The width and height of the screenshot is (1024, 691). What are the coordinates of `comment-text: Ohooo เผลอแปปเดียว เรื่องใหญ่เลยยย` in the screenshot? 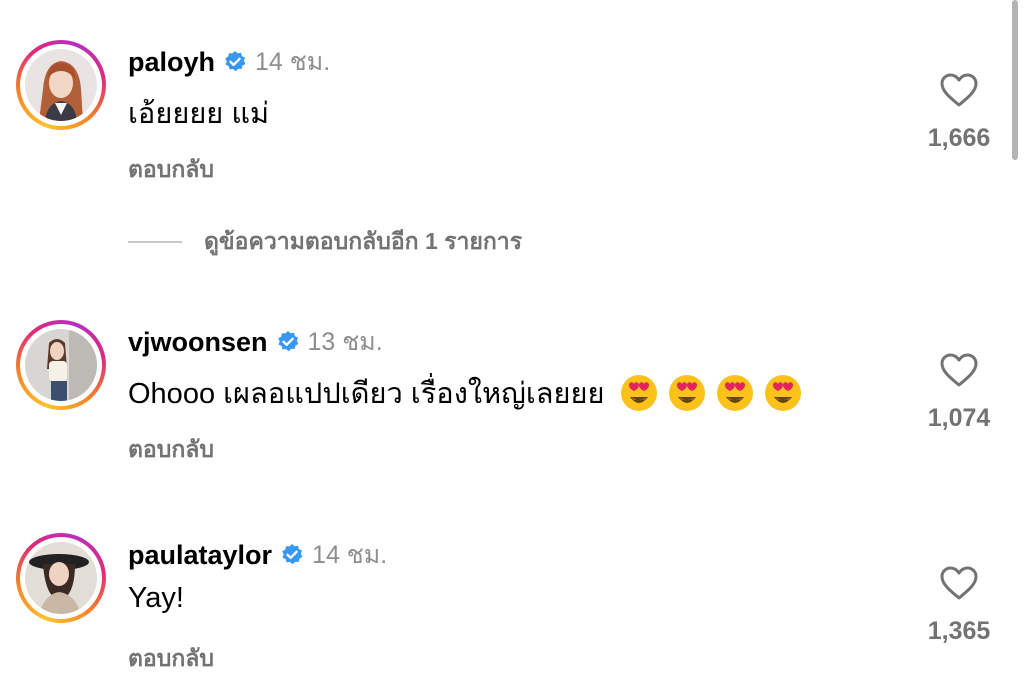 It's located at (366, 394).